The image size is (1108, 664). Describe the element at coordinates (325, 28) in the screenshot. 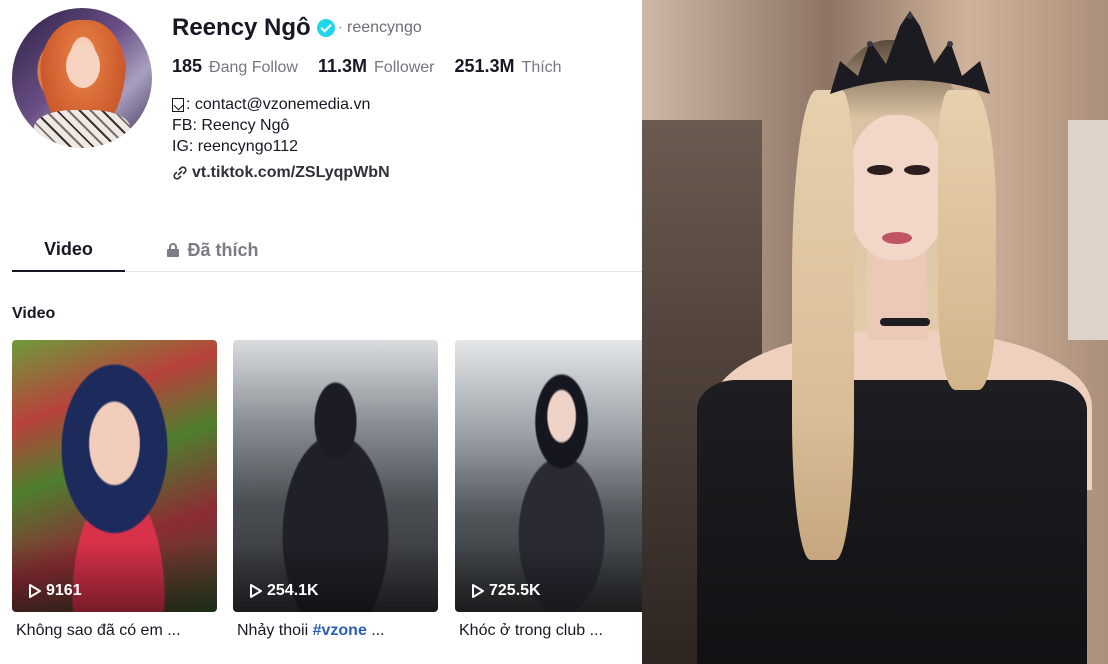

I see `verified-badge-icon` at that location.